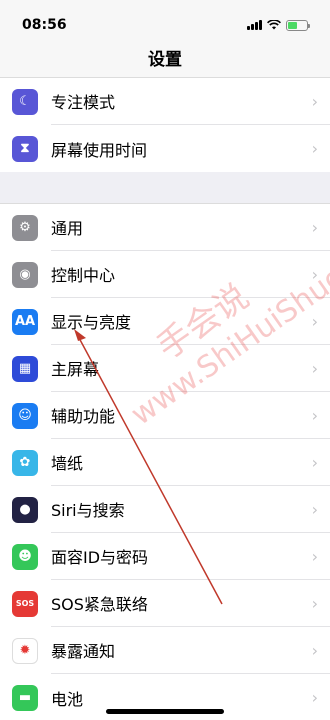 The image size is (330, 720). Describe the element at coordinates (83, 651) in the screenshot. I see `row-label: 暴露通知` at that location.